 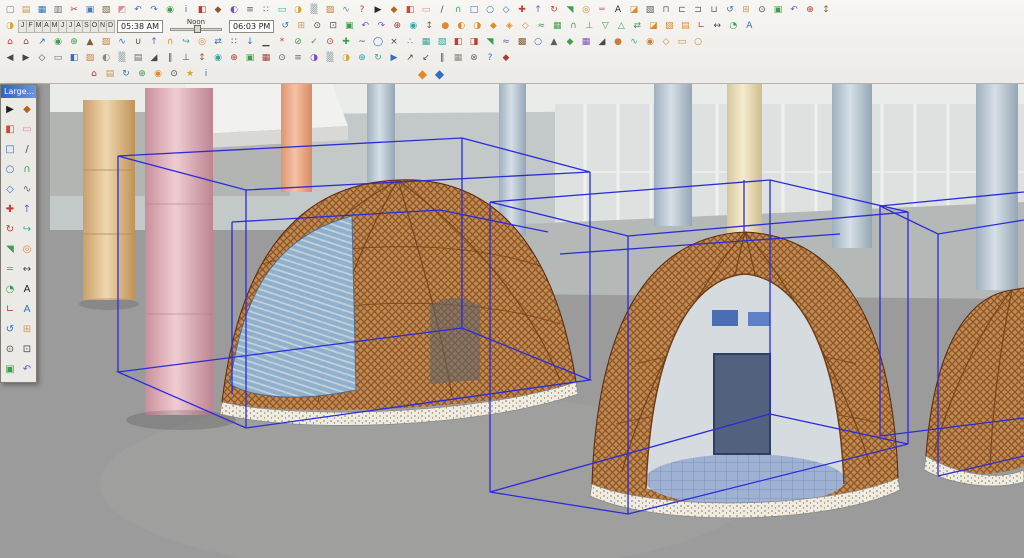 I want to click on cut-icon: ✂, so click(x=74, y=10).